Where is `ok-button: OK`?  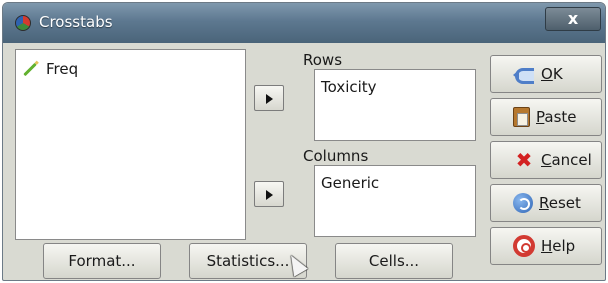 ok-button: OK is located at coordinates (546, 74).